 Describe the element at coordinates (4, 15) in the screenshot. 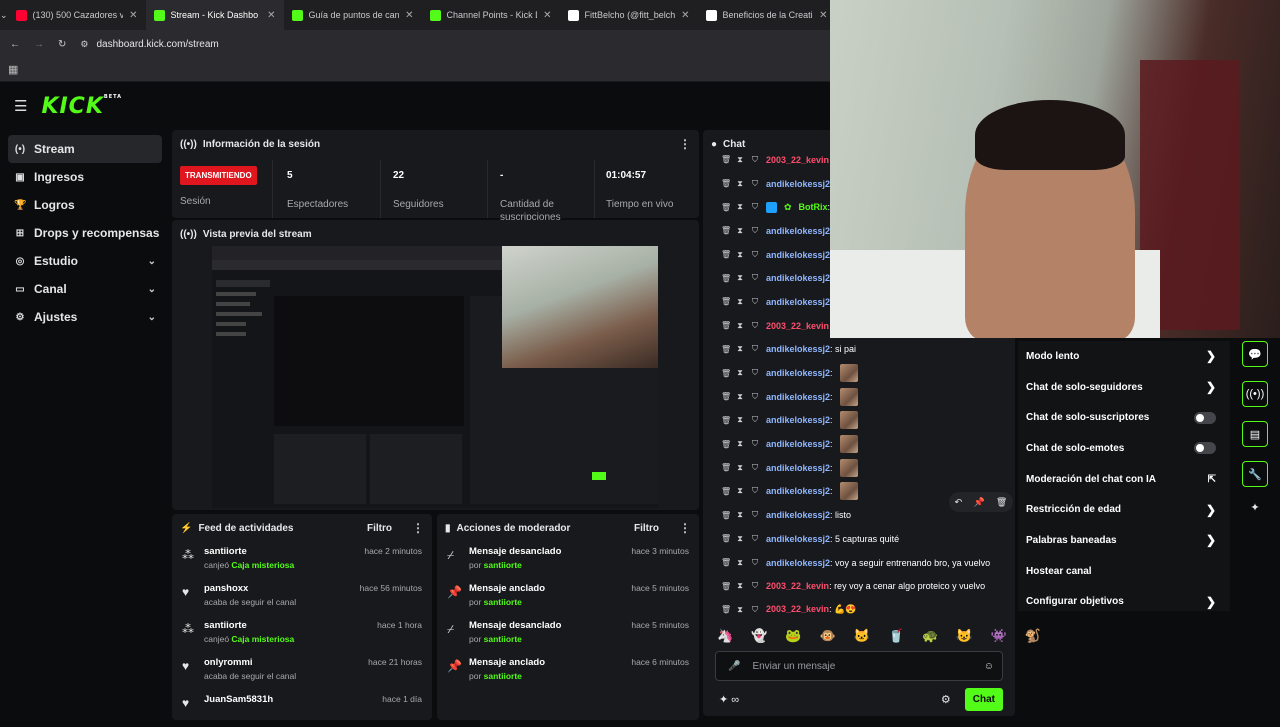

I see `tab-list-button: ⌄` at that location.